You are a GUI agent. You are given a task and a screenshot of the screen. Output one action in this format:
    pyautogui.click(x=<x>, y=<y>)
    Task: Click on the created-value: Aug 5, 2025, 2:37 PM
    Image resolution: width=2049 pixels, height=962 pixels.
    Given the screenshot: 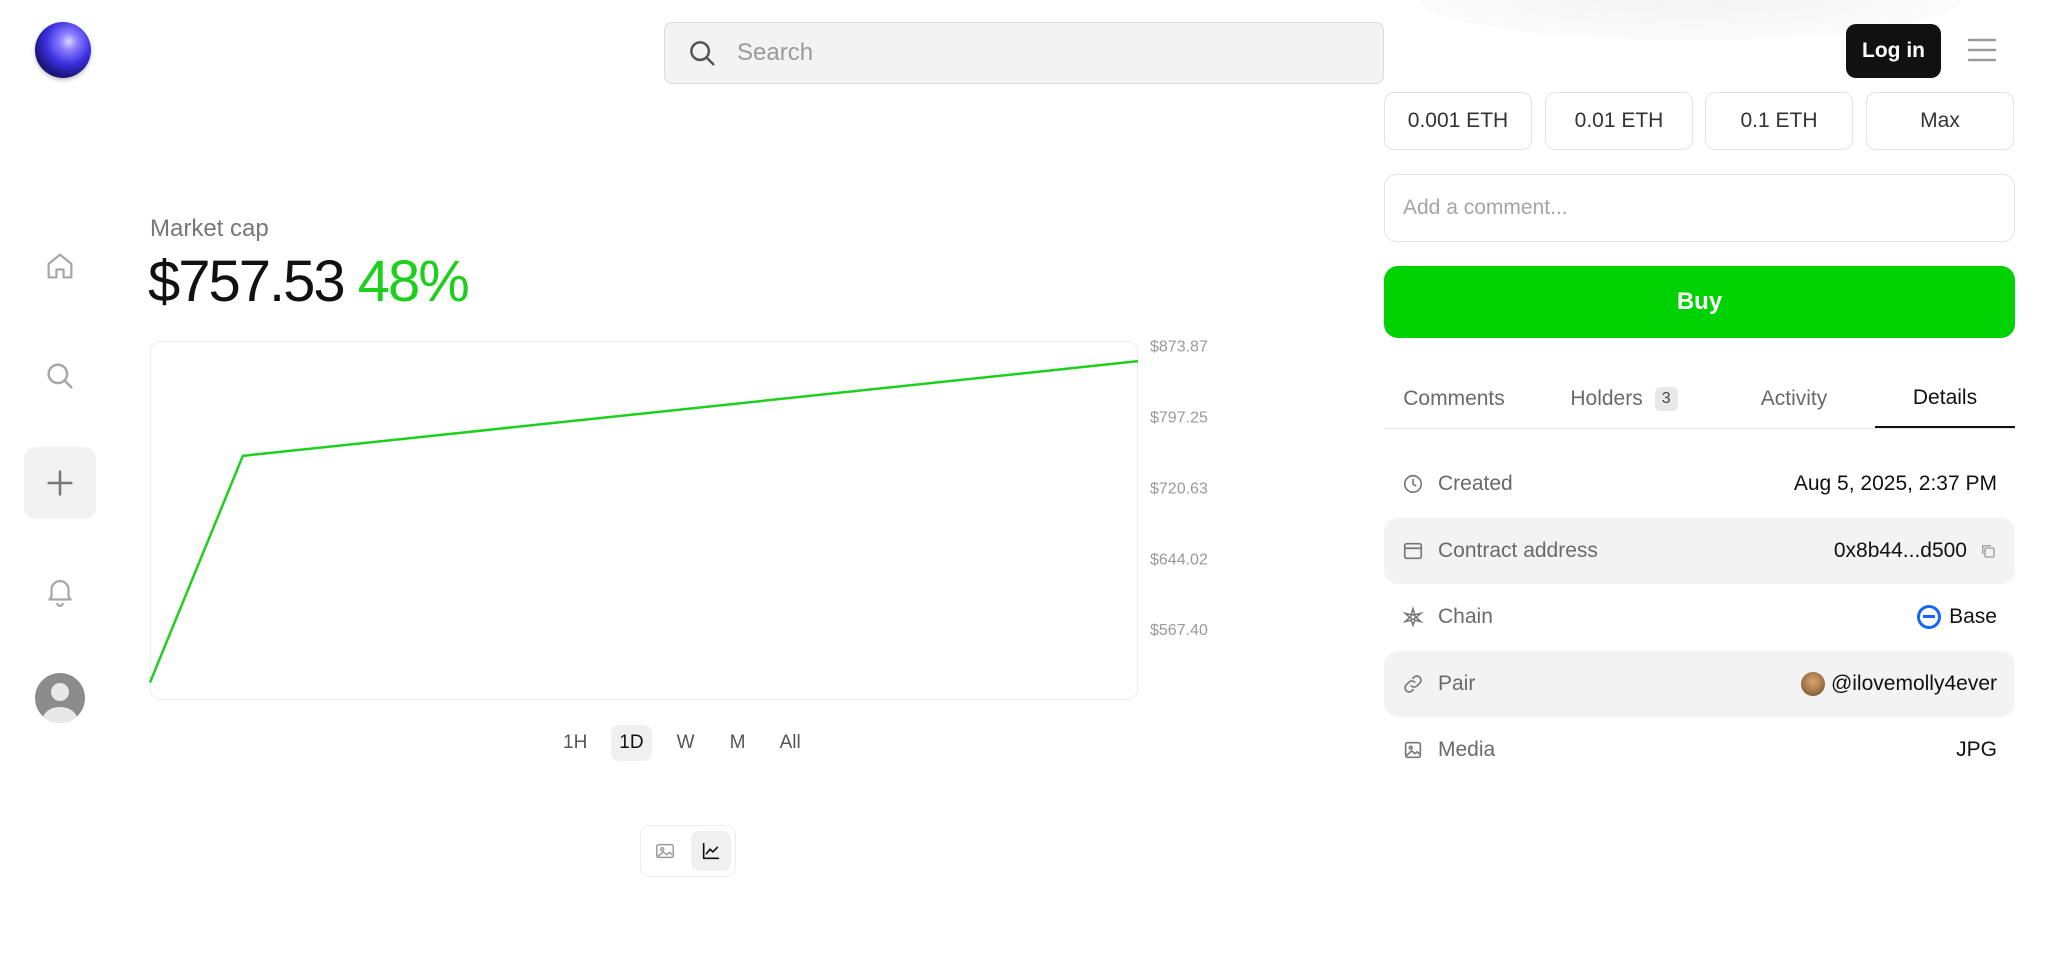 What is the action you would take?
    pyautogui.click(x=1895, y=483)
    